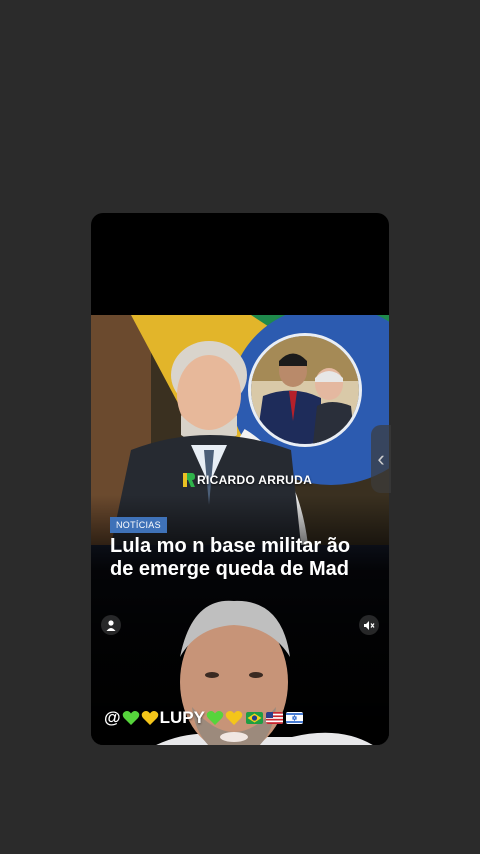 The width and height of the screenshot is (480, 854). What do you see at coordinates (254, 718) in the screenshot?
I see `brazil-flag-icon` at bounding box center [254, 718].